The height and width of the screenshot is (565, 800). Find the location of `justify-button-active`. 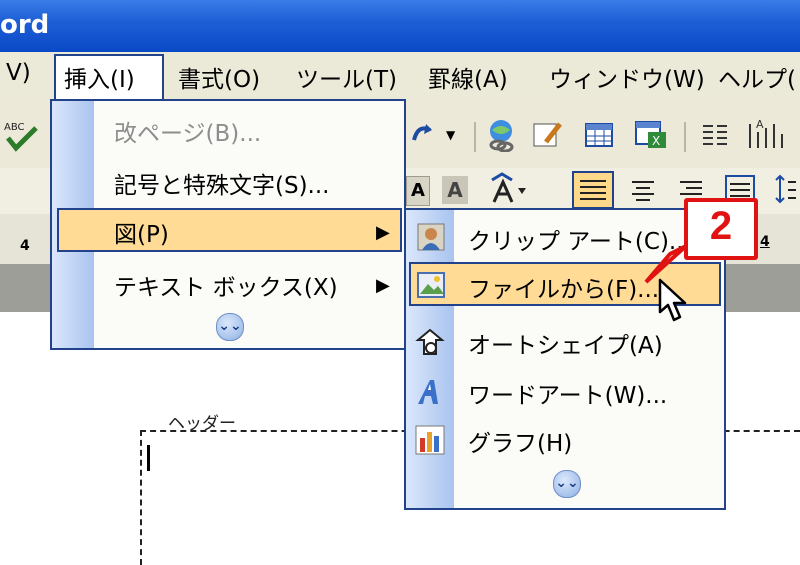

justify-button-active is located at coordinates (593, 190).